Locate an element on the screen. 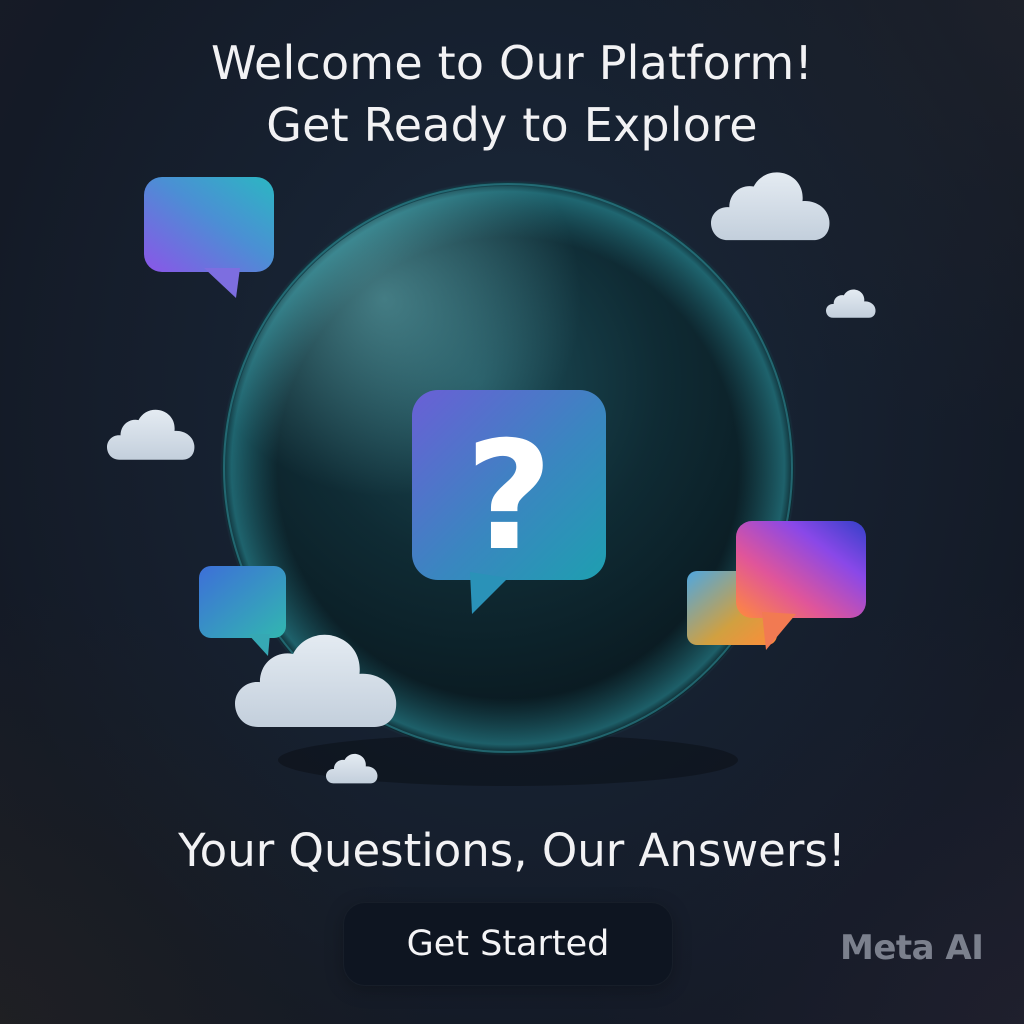 This screenshot has height=1024, width=1024. meta-ai-watermark: Meta AI is located at coordinates (912, 948).